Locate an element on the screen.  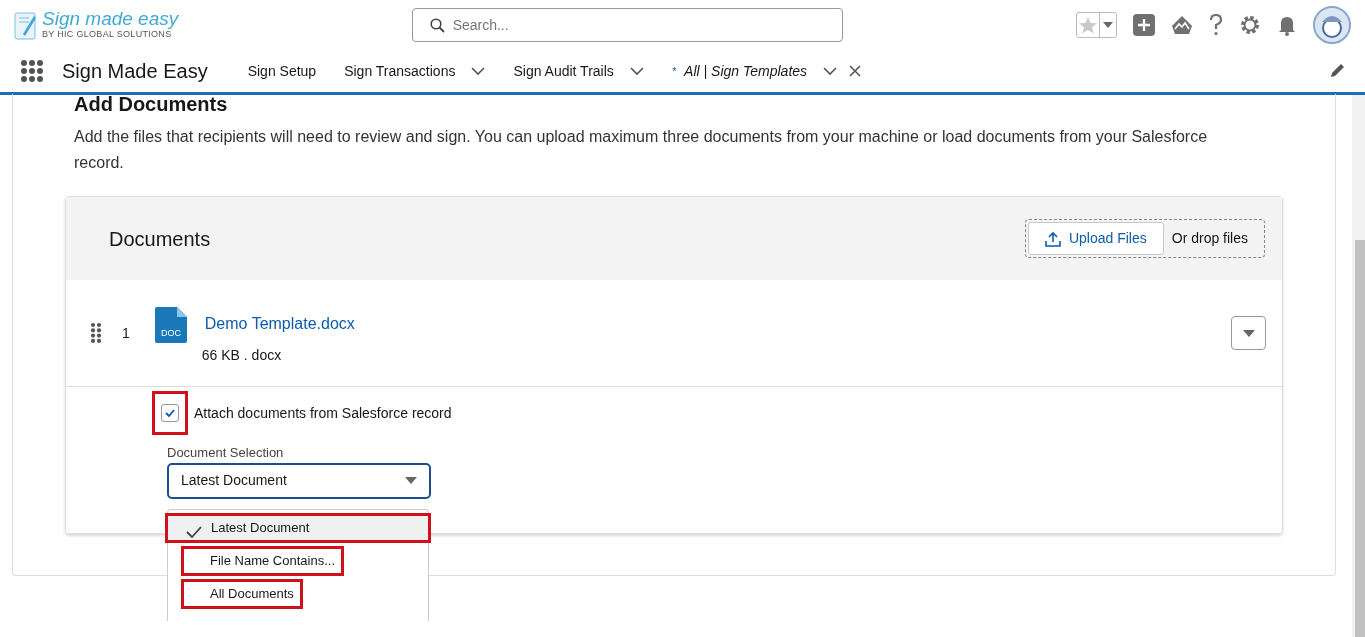
drag-handle-icon is located at coordinates (96, 333).